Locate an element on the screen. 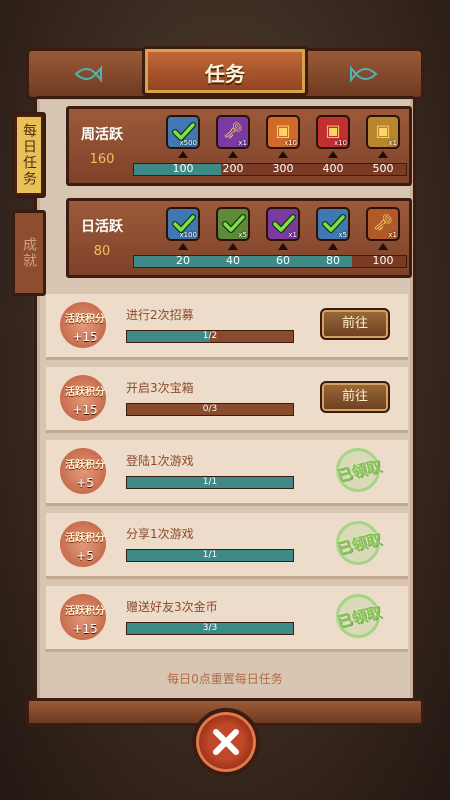  red-chest-icon: ▣ is located at coordinates (333, 130).